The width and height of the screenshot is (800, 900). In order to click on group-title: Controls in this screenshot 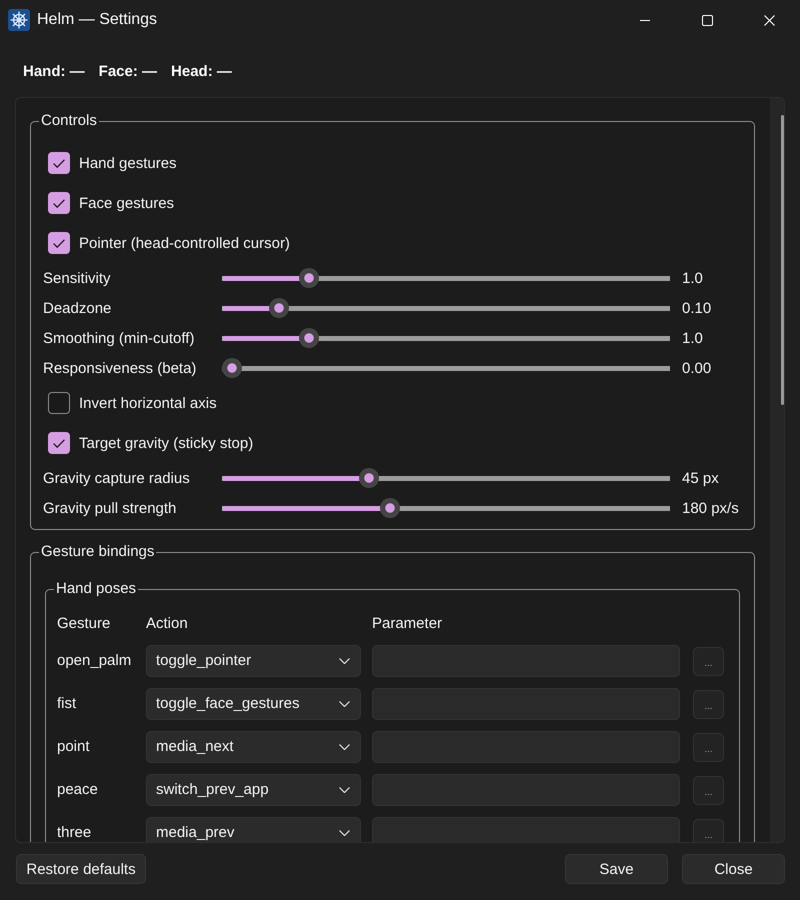, I will do `click(69, 121)`.